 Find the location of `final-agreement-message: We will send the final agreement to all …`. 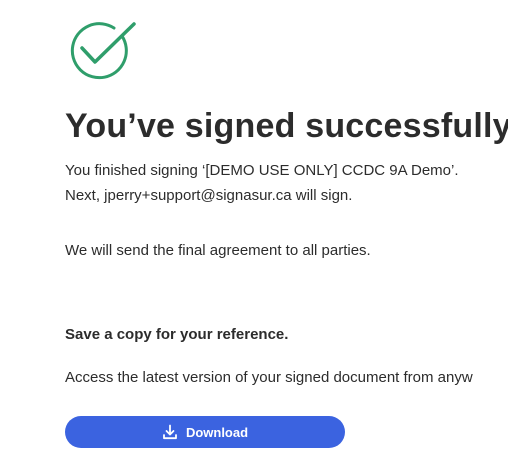

final-agreement-message: We will send the final agreement to all … is located at coordinates (218, 250).